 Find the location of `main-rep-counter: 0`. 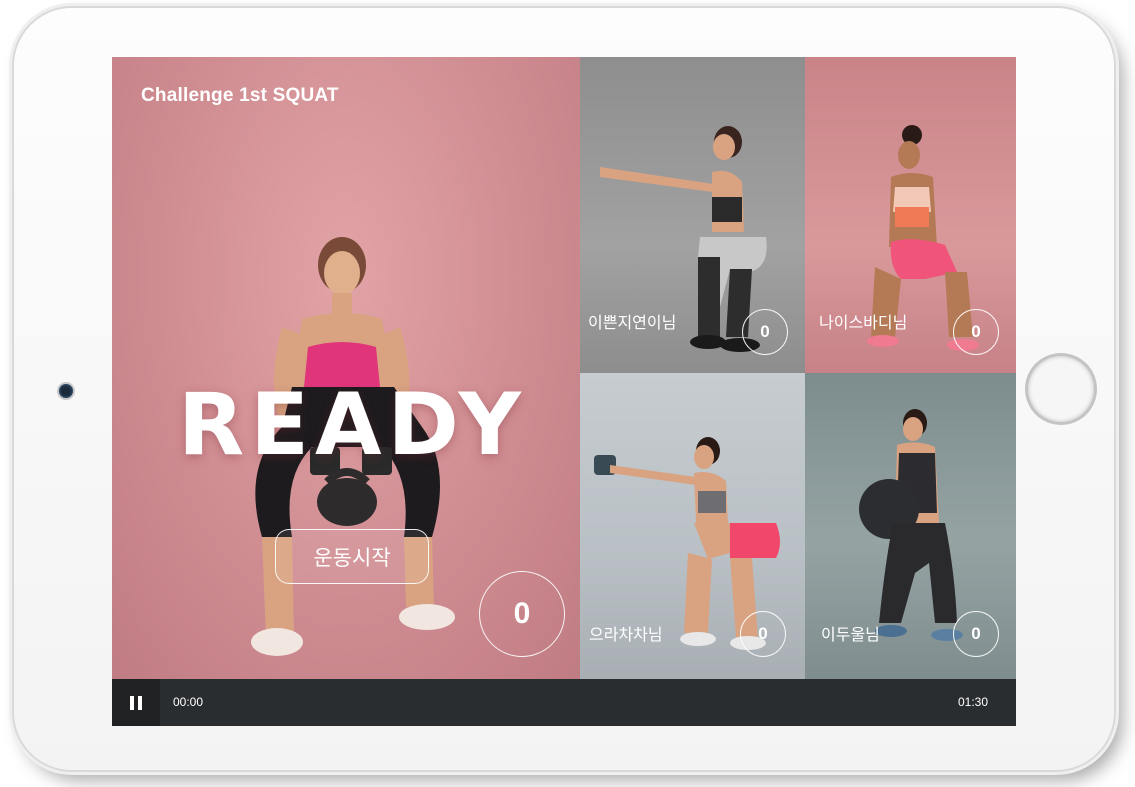

main-rep-counter: 0 is located at coordinates (522, 614).